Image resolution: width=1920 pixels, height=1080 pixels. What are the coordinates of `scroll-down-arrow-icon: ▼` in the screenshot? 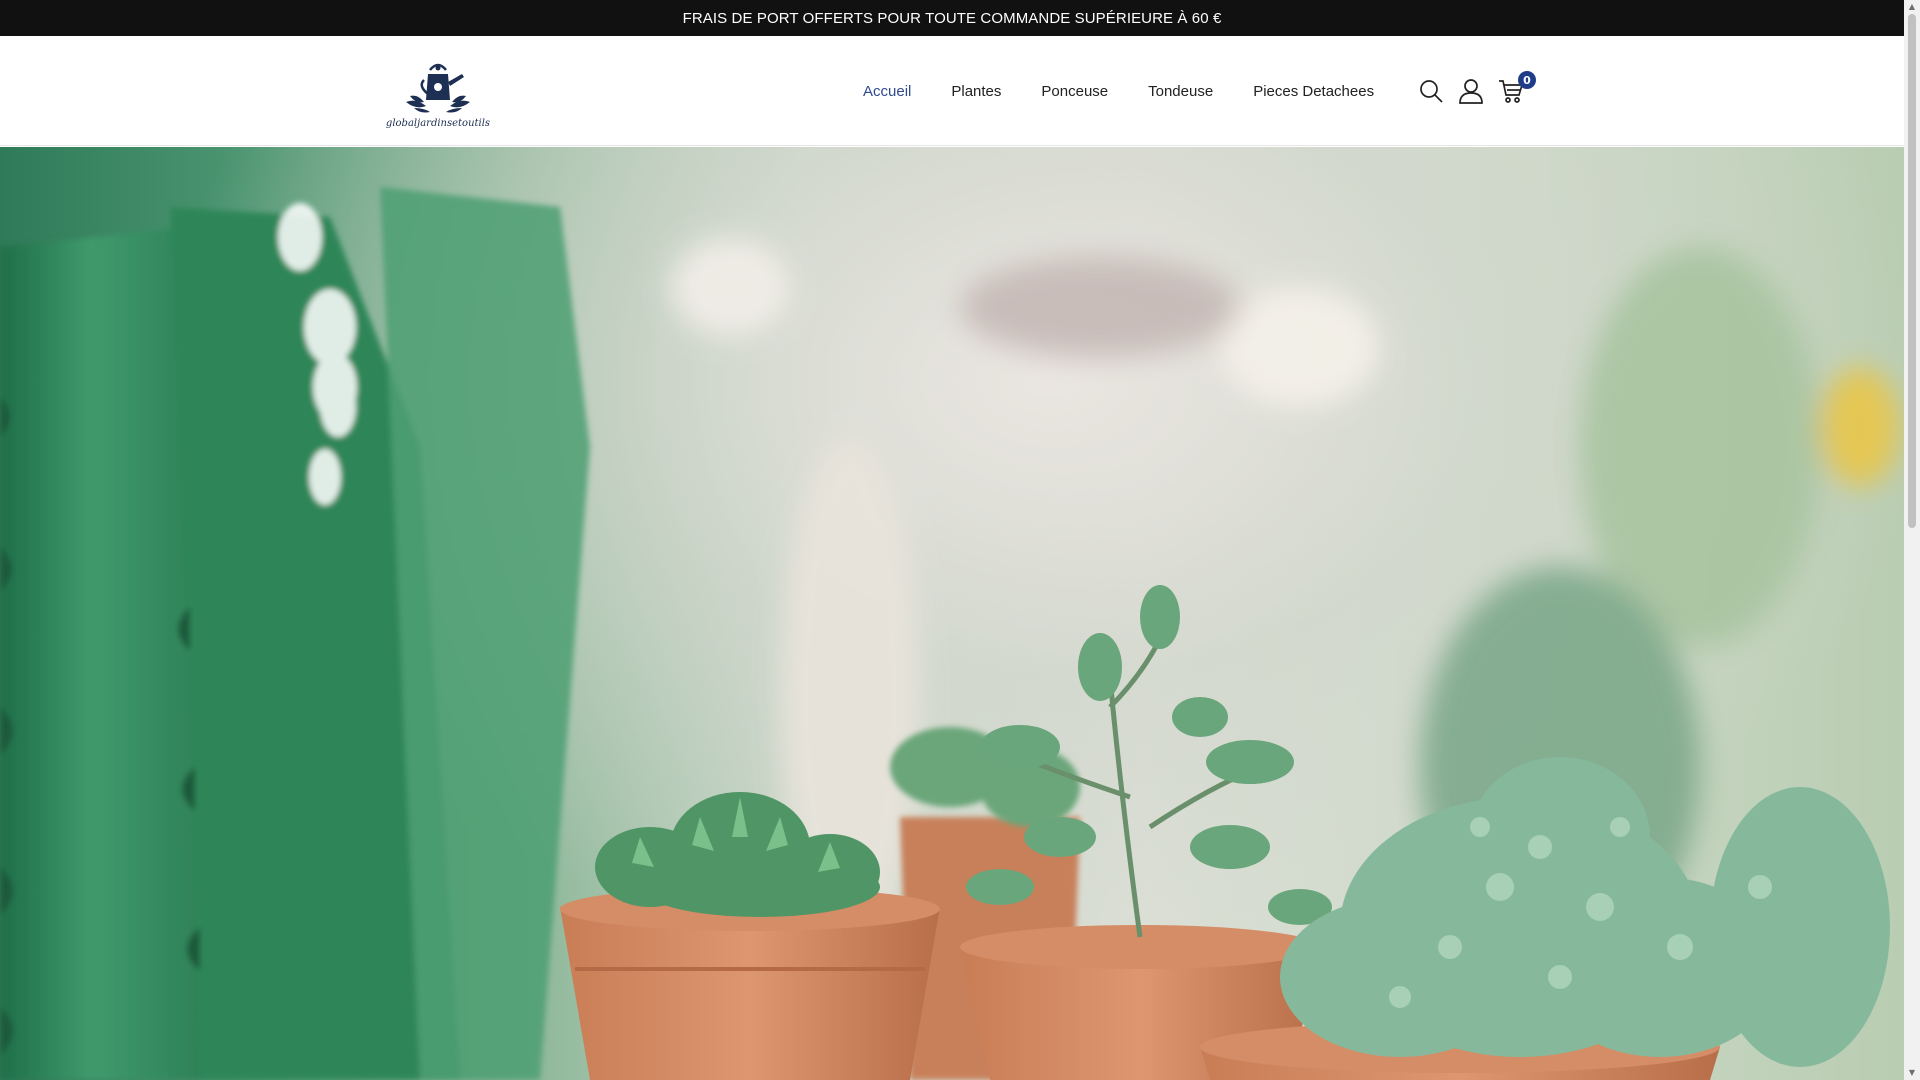 It's located at (1912, 1073).